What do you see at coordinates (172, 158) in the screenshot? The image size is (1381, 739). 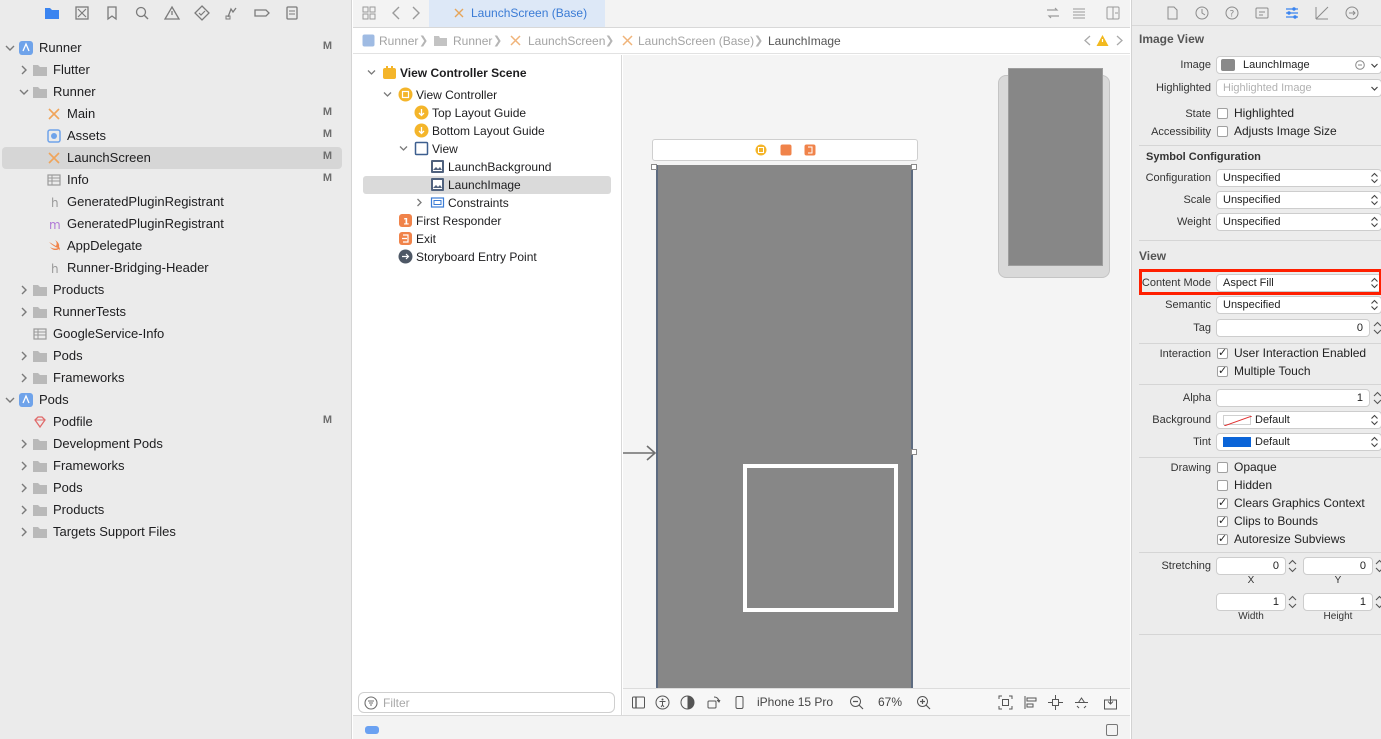 I see `nav-item-launchscreen: LaunchScreen M` at bounding box center [172, 158].